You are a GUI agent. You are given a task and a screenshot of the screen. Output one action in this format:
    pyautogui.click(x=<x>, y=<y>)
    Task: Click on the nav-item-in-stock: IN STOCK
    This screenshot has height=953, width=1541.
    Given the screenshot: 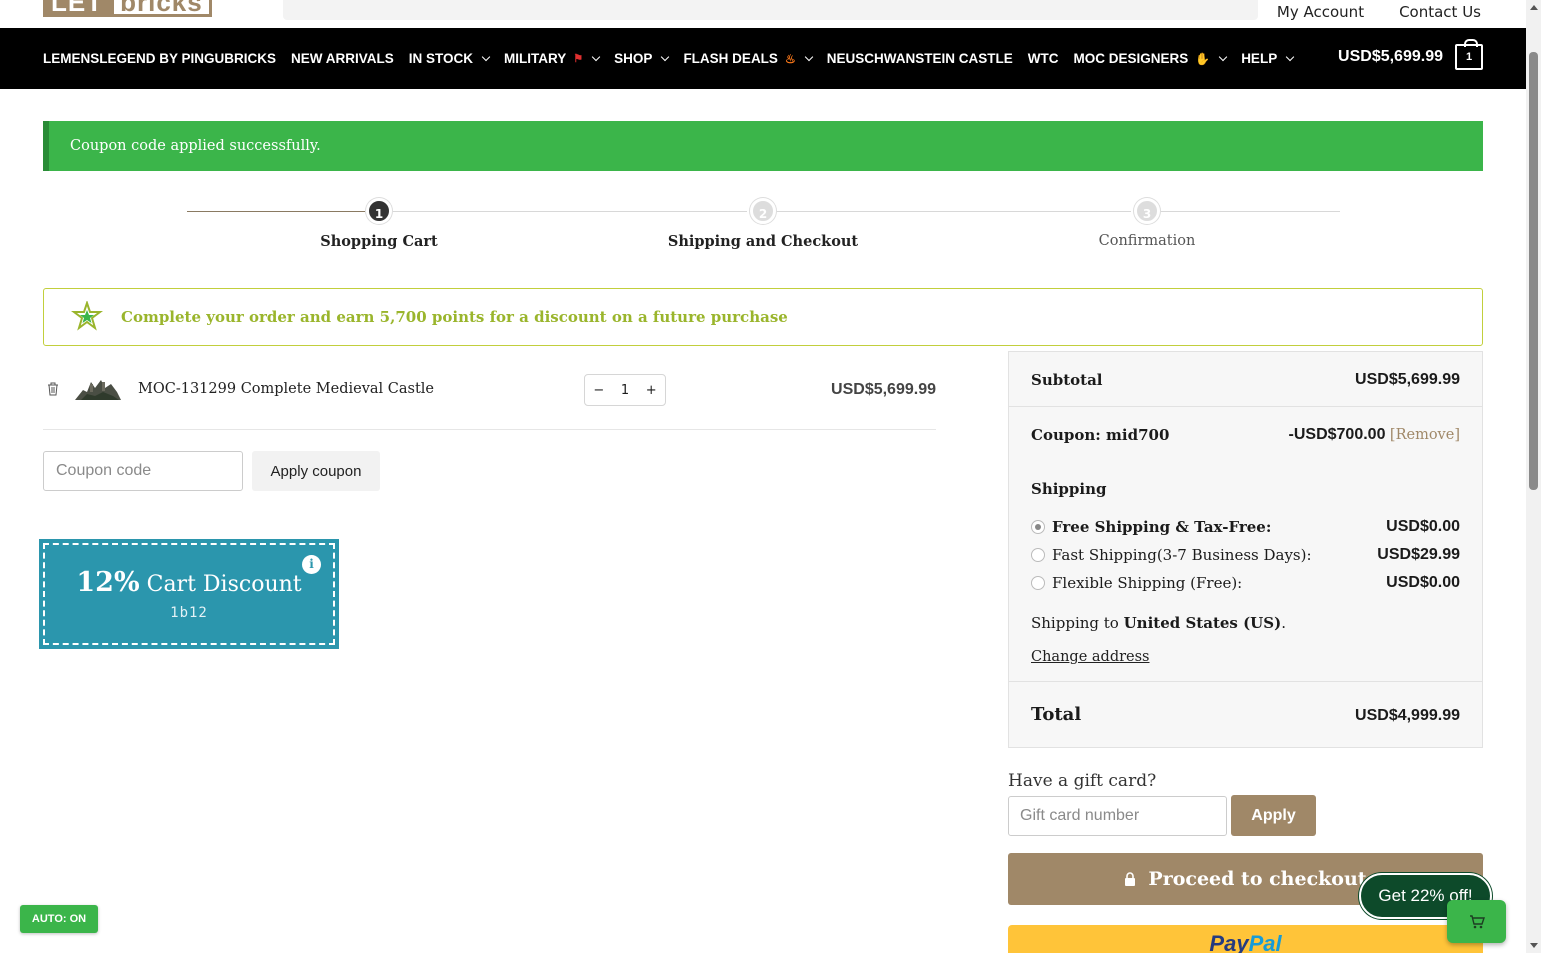 What is the action you would take?
    pyautogui.click(x=449, y=58)
    